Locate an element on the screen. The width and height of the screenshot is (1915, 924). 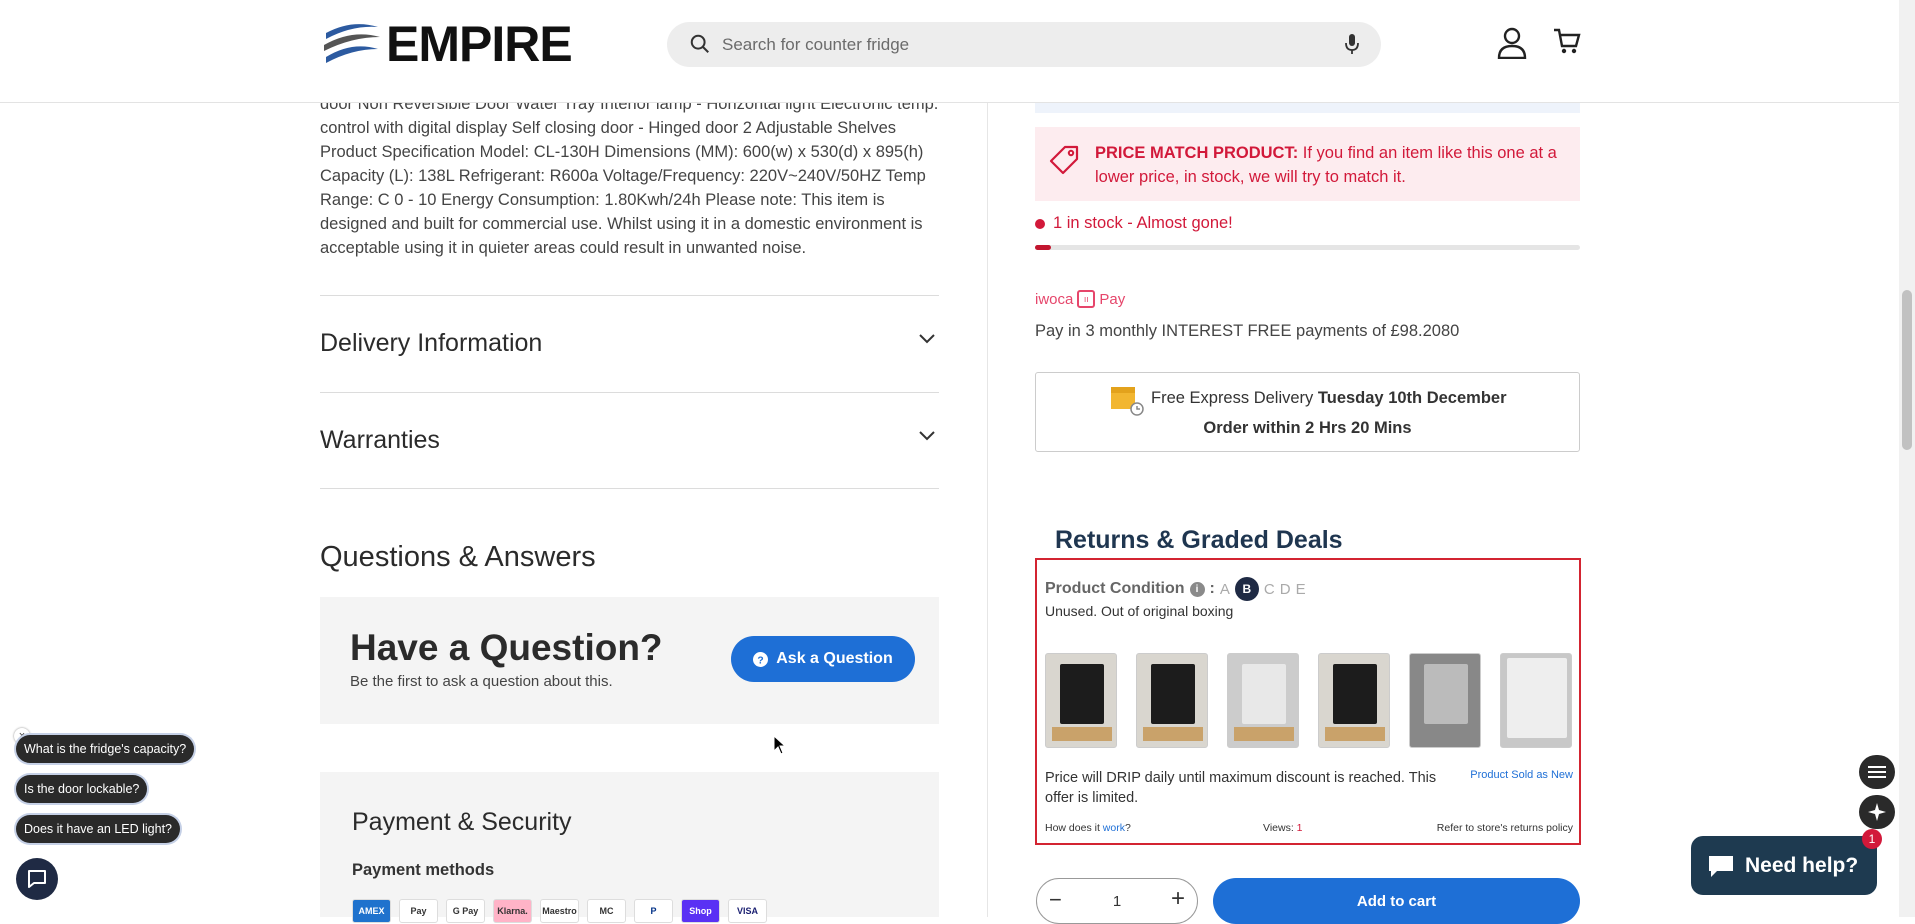
delivery-countdown: Order within 2 Hrs 20 Mins is located at coordinates (1307, 428).